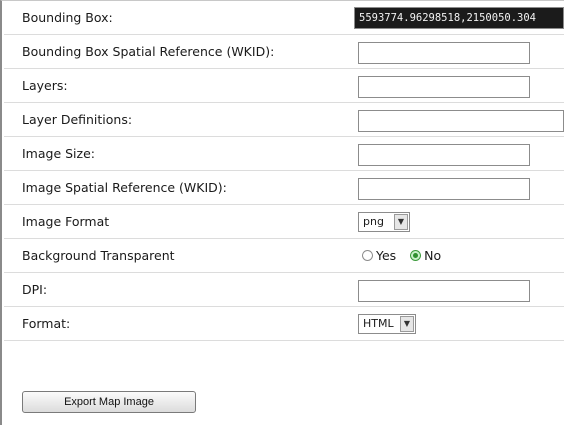 Image resolution: width=564 pixels, height=425 pixels. Describe the element at coordinates (284, 52) in the screenshot. I see `row-bbox-sr: Bounding Box Spatial Reference (WKID):` at that location.